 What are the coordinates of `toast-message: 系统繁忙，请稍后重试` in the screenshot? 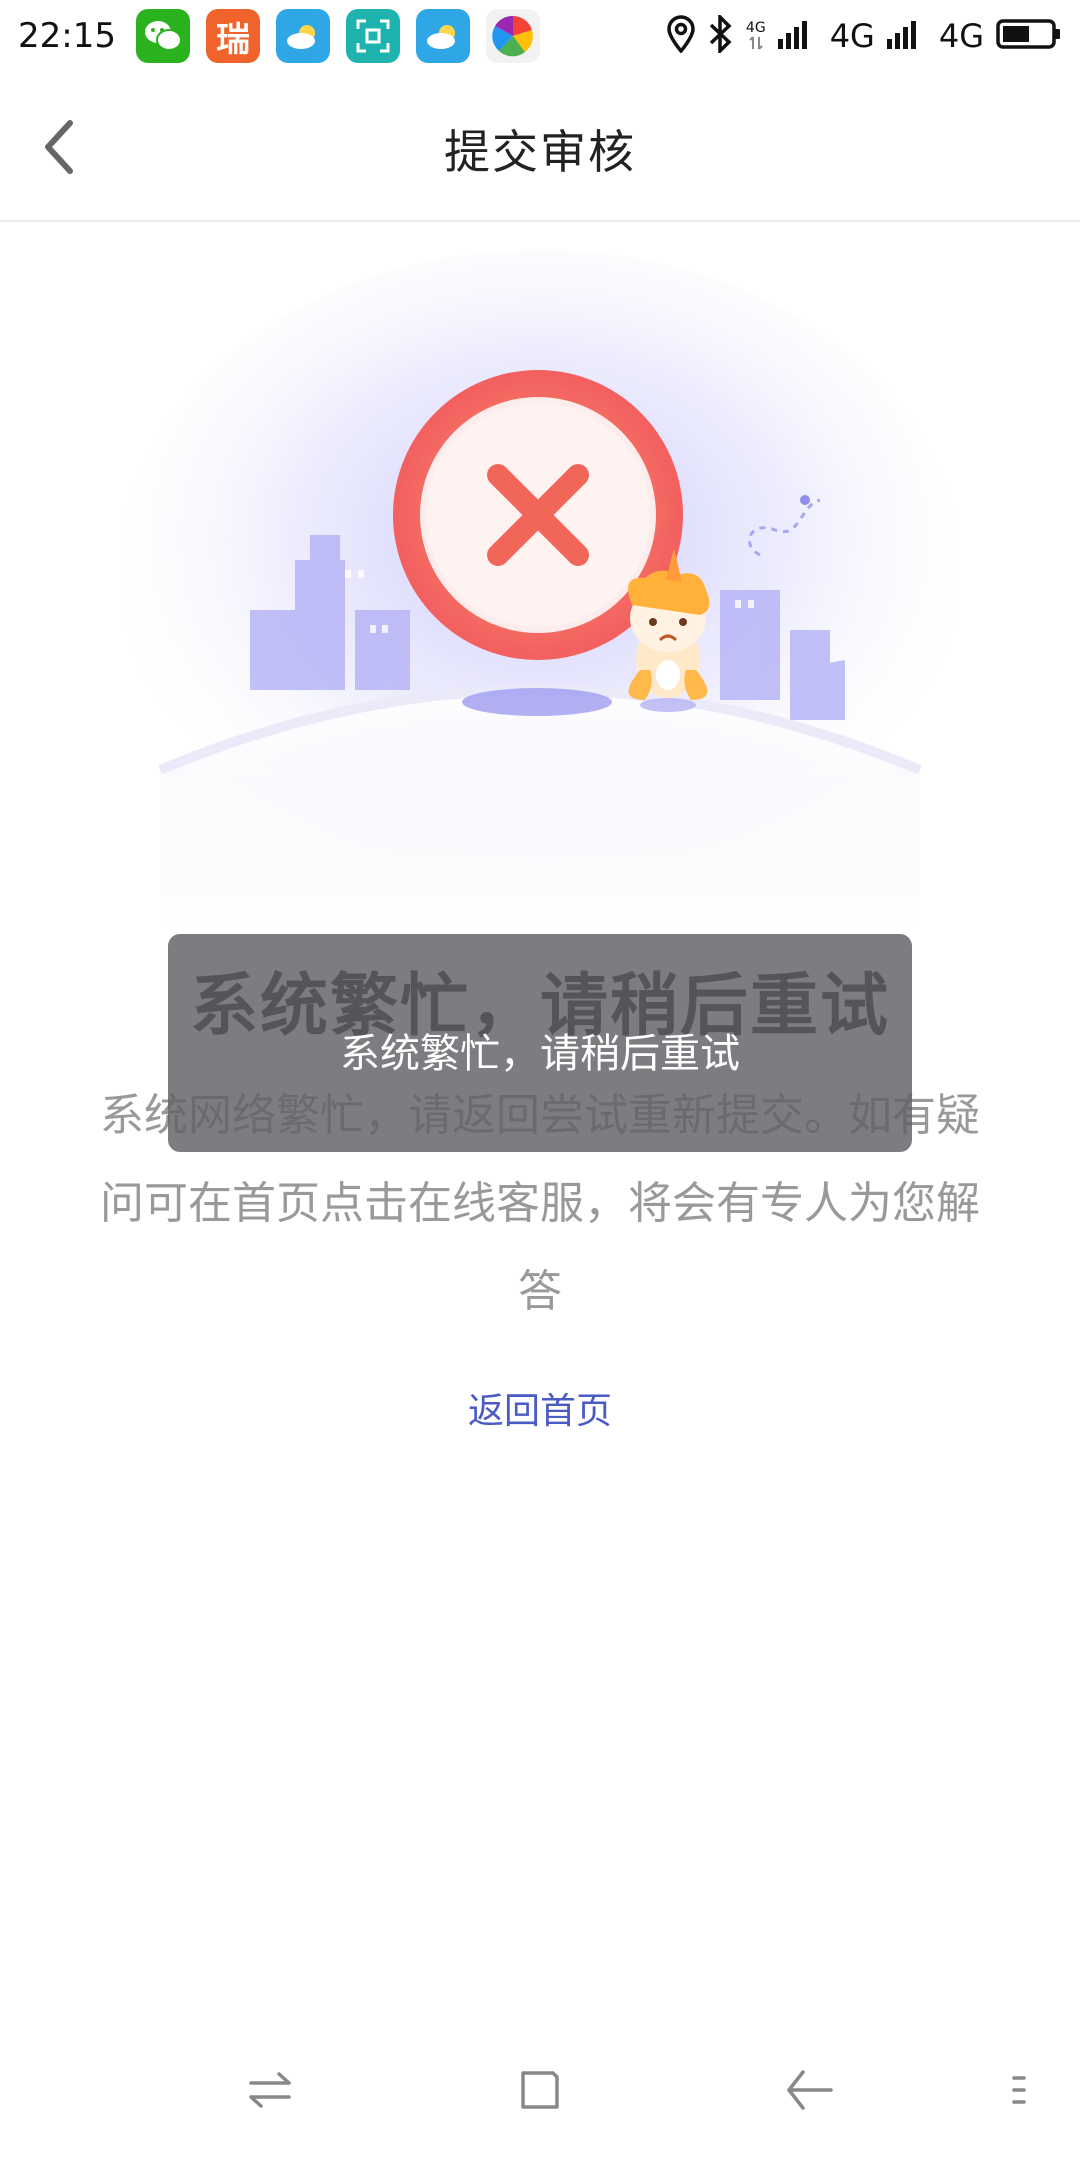 It's located at (540, 1043).